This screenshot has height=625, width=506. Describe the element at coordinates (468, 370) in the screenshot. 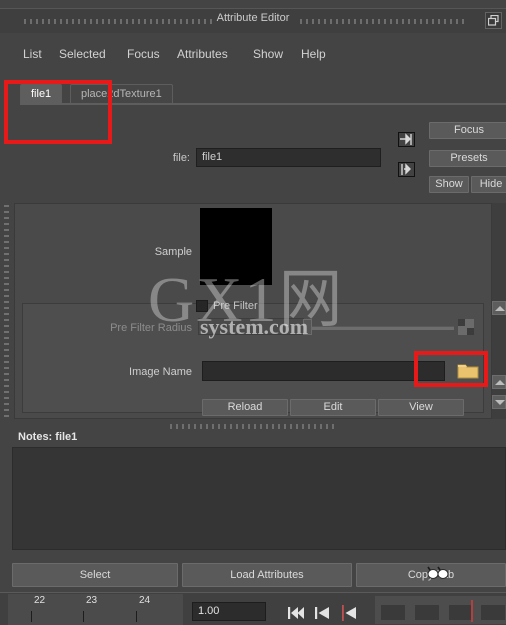

I see `folder-icon` at that location.